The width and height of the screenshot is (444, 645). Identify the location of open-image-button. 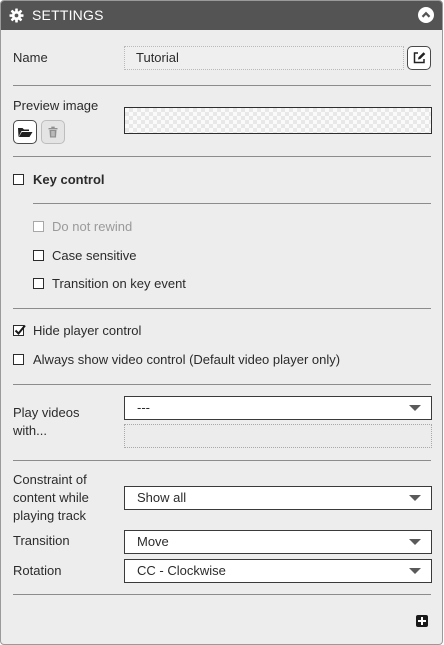
(25, 132).